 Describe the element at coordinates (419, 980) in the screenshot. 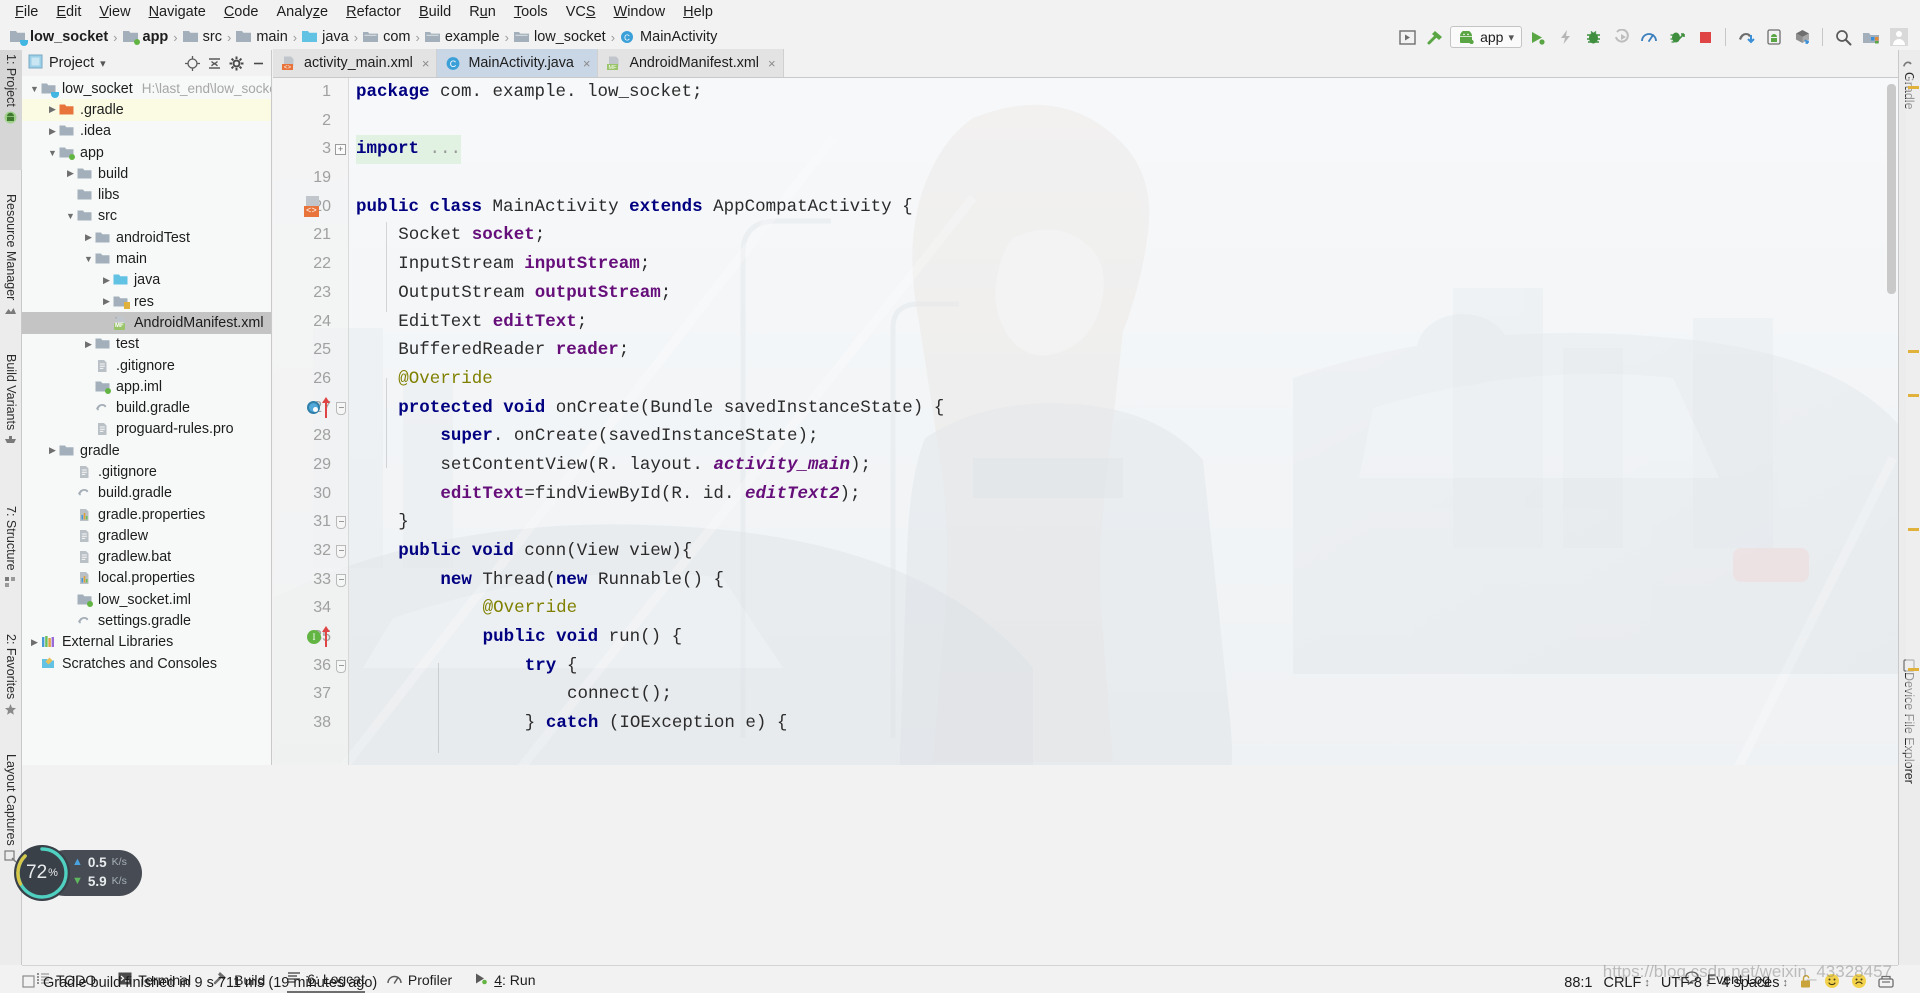

I see `tool-window-button-profiler: Profiler` at that location.